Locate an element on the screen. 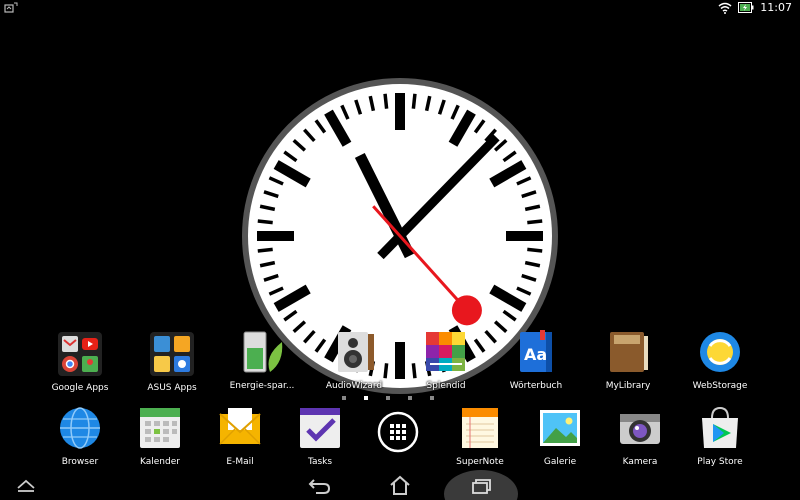 The image size is (800, 500). app-galerie: Galerie is located at coordinates (560, 435).